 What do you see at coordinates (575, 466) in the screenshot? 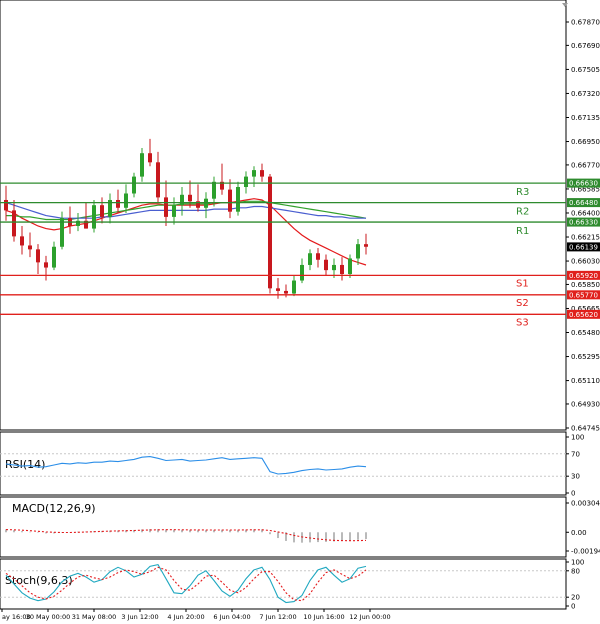
I see `rsi-axis: 100 70 30 0` at bounding box center [575, 466].